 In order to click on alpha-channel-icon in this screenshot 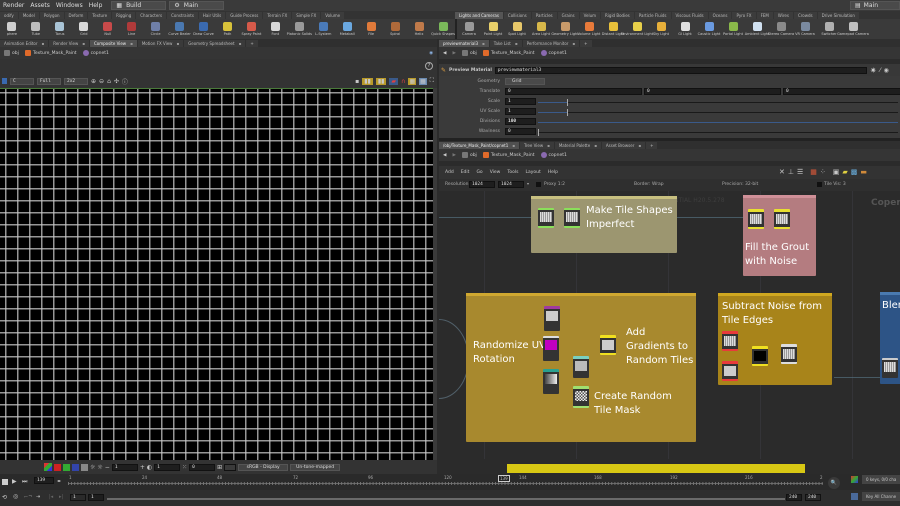, I will do `click(84, 467)`.